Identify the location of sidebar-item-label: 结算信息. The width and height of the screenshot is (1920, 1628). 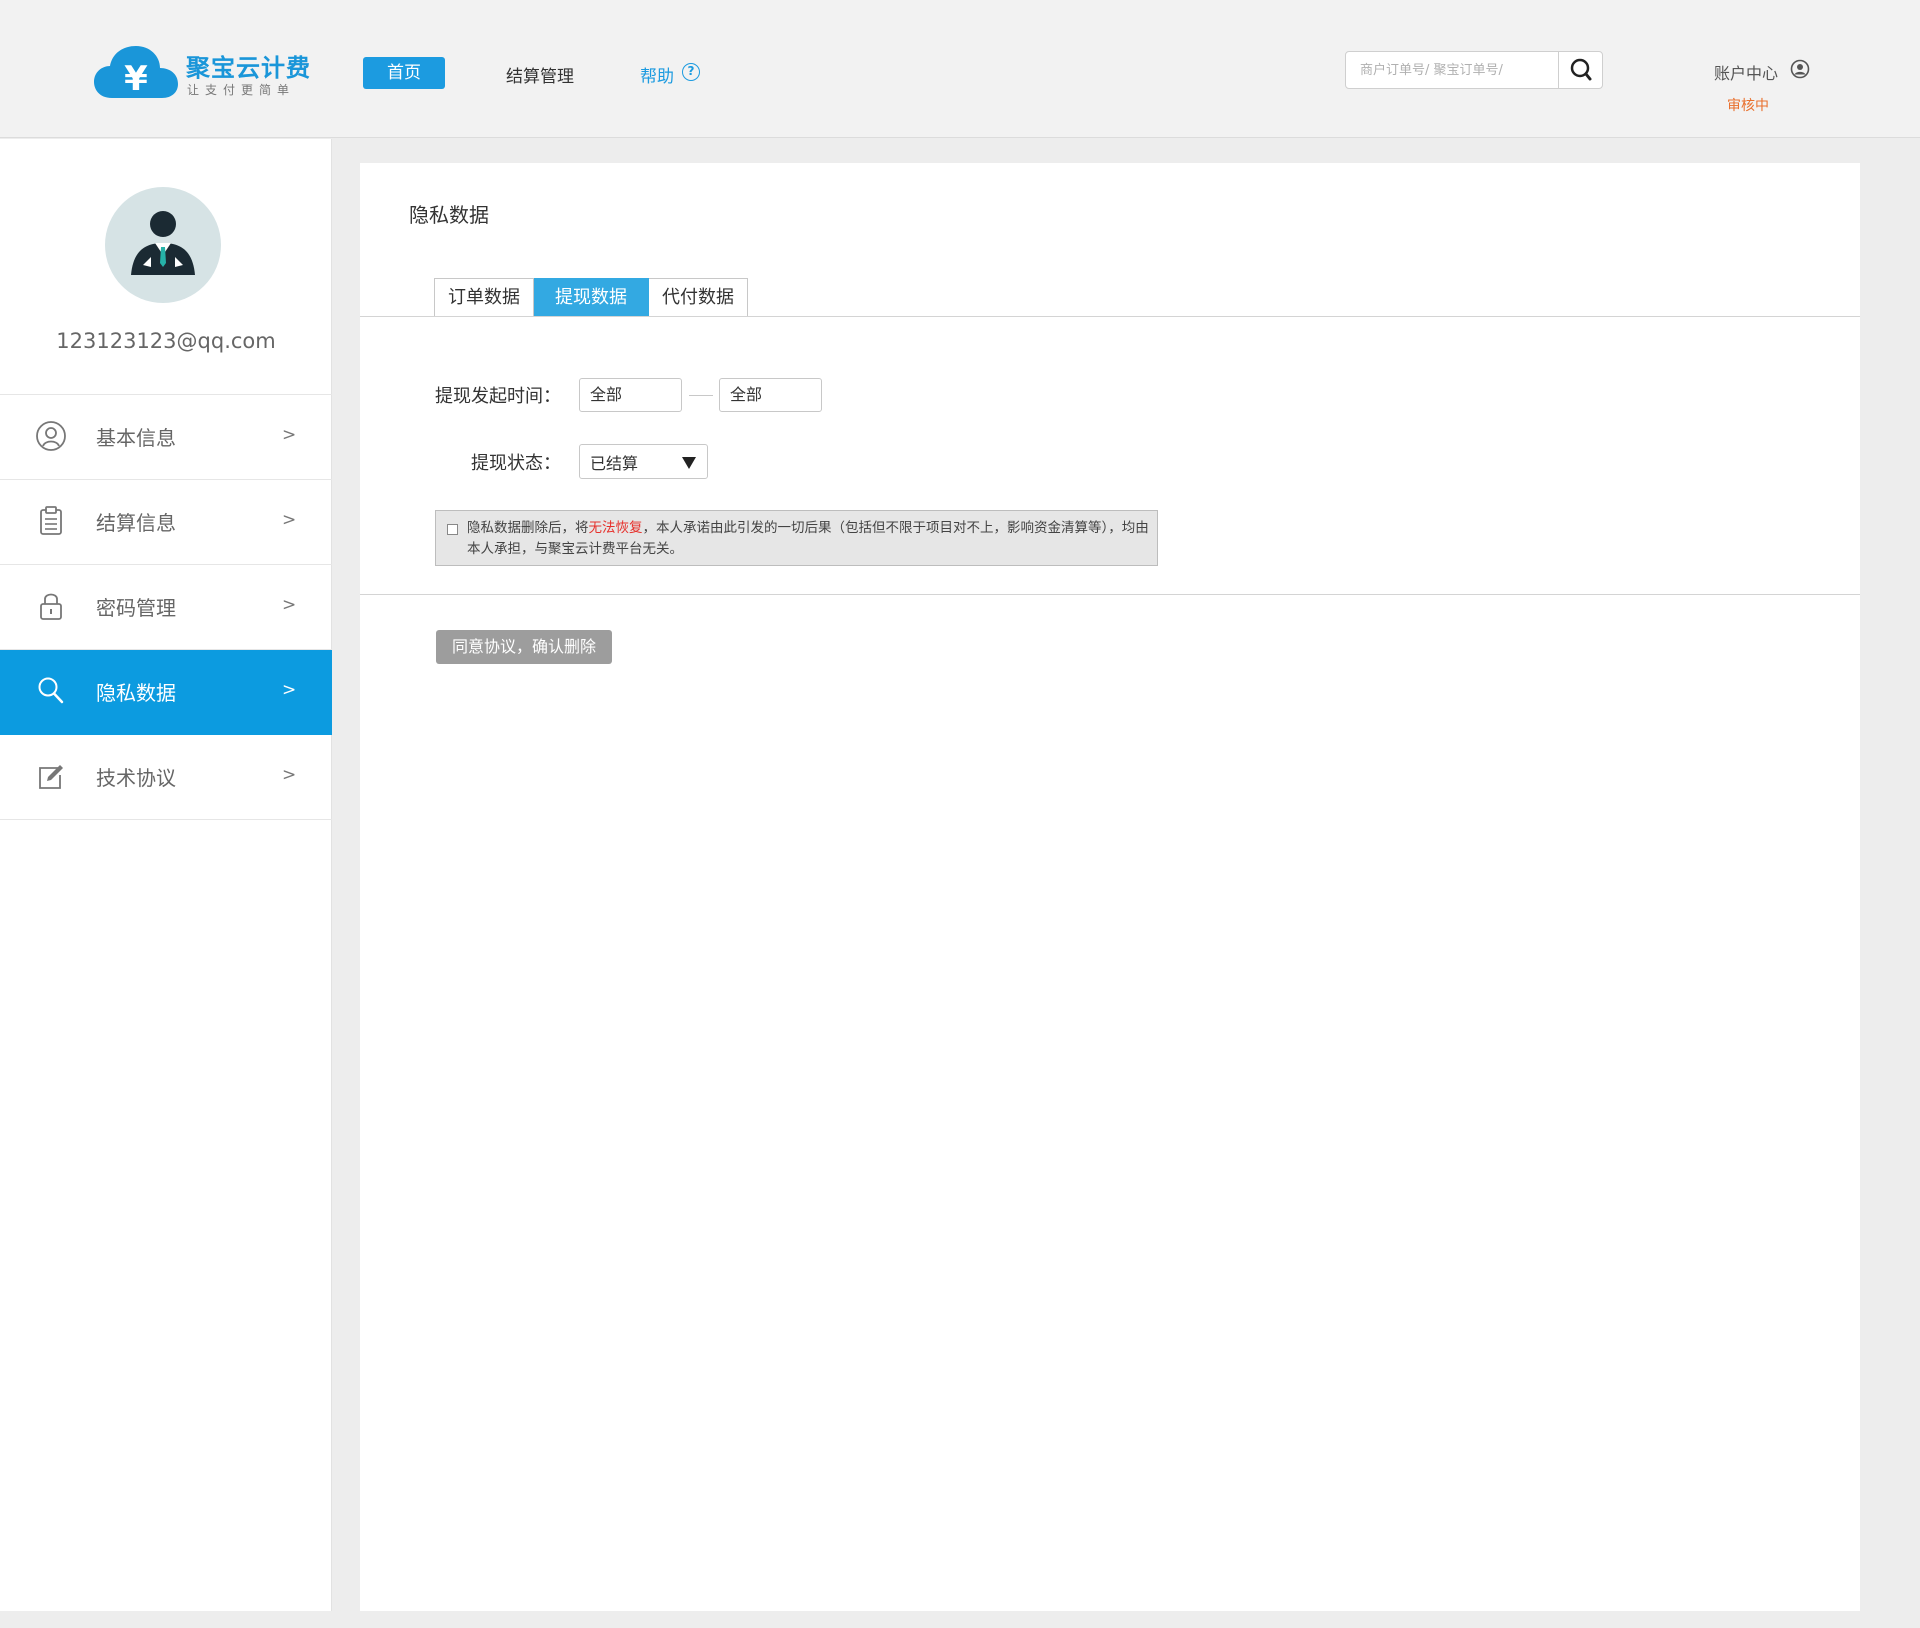
(136, 523).